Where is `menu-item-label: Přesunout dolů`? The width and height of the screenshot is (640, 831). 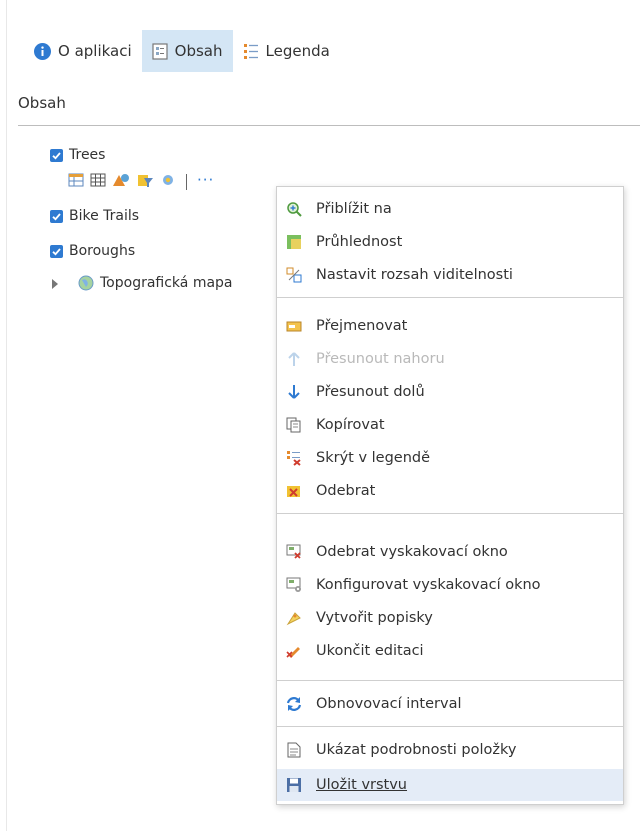
menu-item-label: Přesunout dolů is located at coordinates (370, 392).